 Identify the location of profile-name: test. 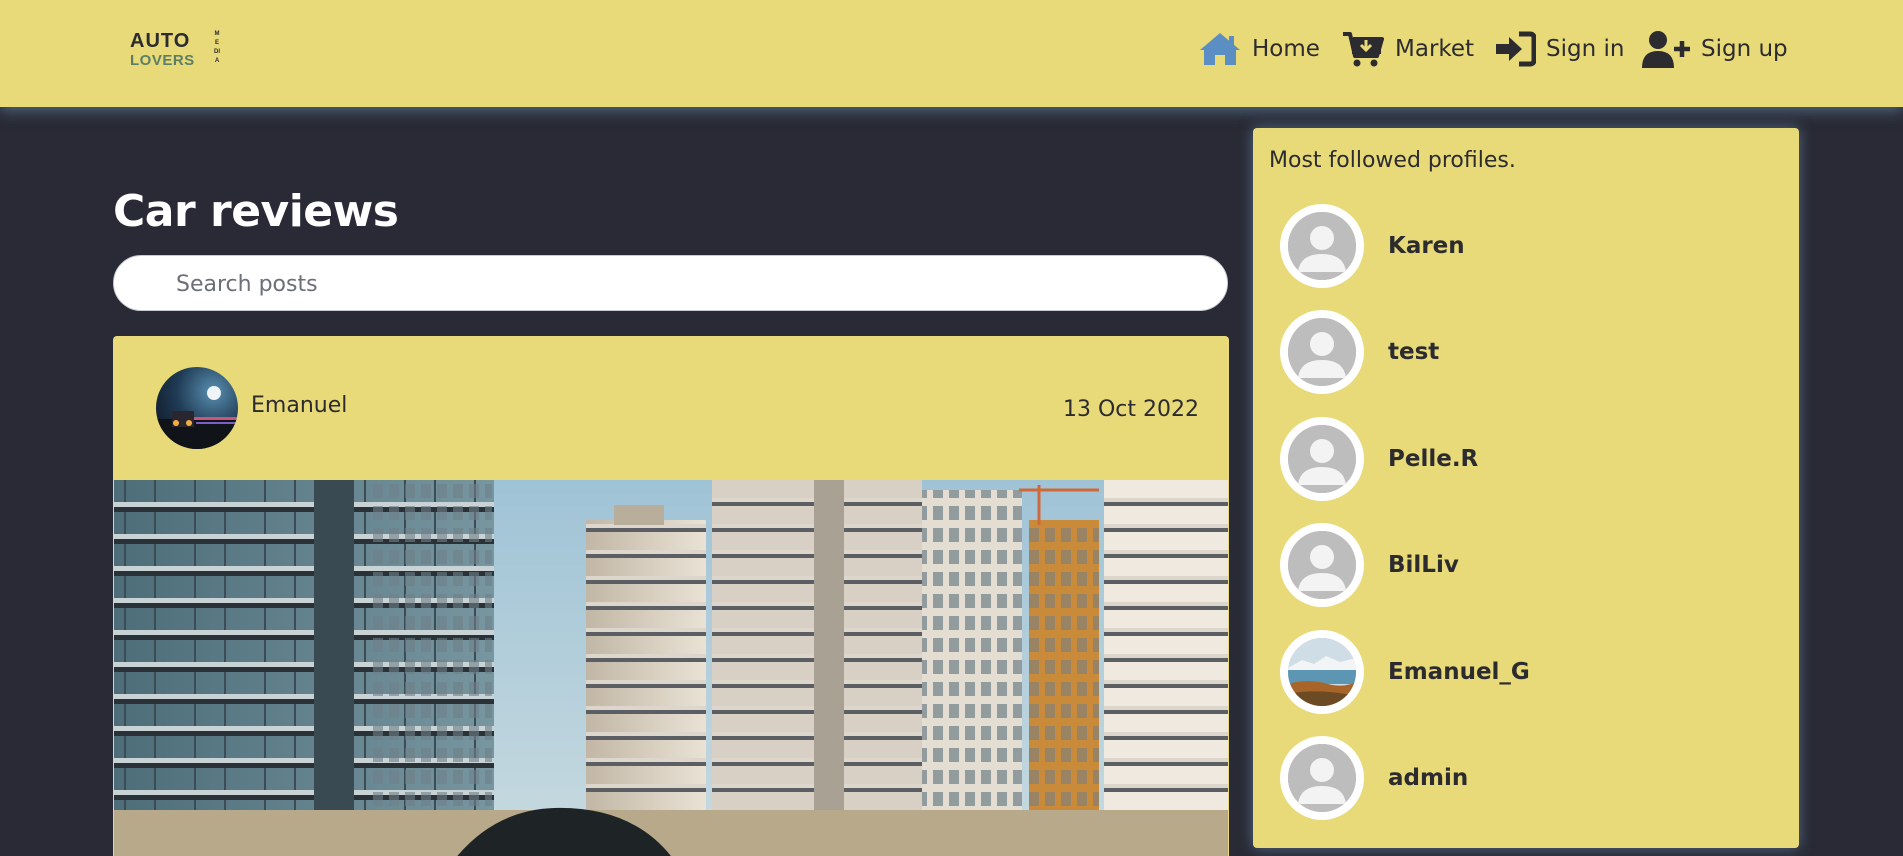
(1413, 352).